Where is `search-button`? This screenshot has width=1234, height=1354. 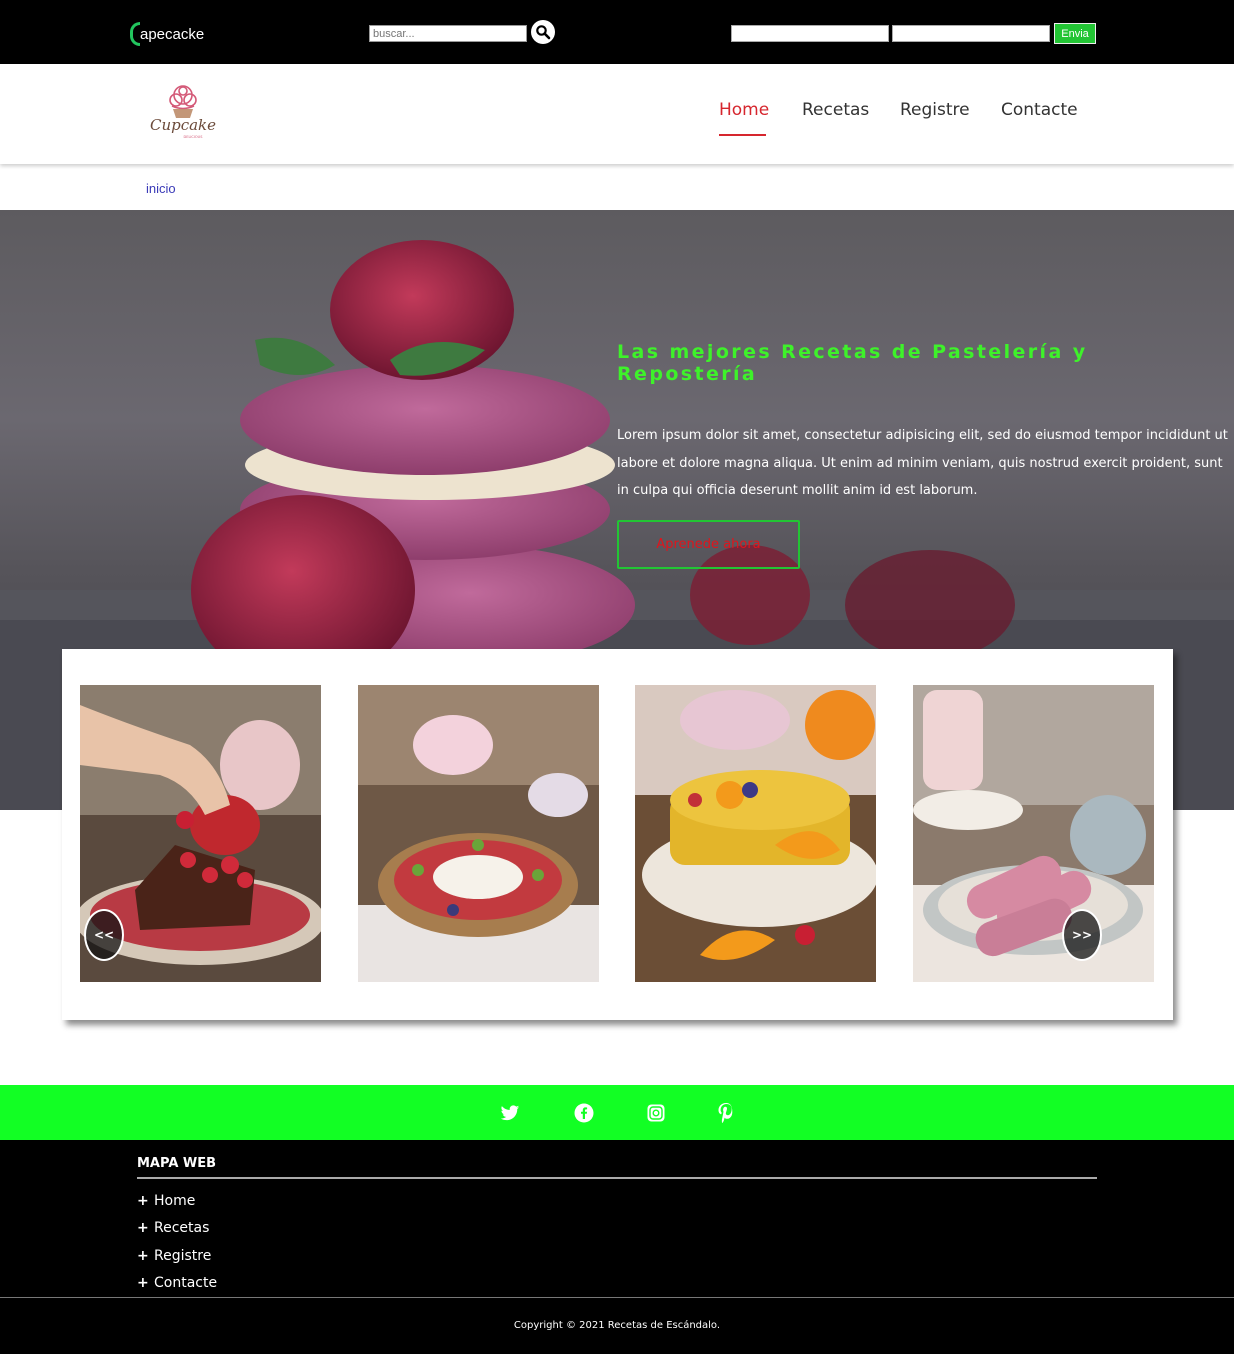
search-button is located at coordinates (543, 32).